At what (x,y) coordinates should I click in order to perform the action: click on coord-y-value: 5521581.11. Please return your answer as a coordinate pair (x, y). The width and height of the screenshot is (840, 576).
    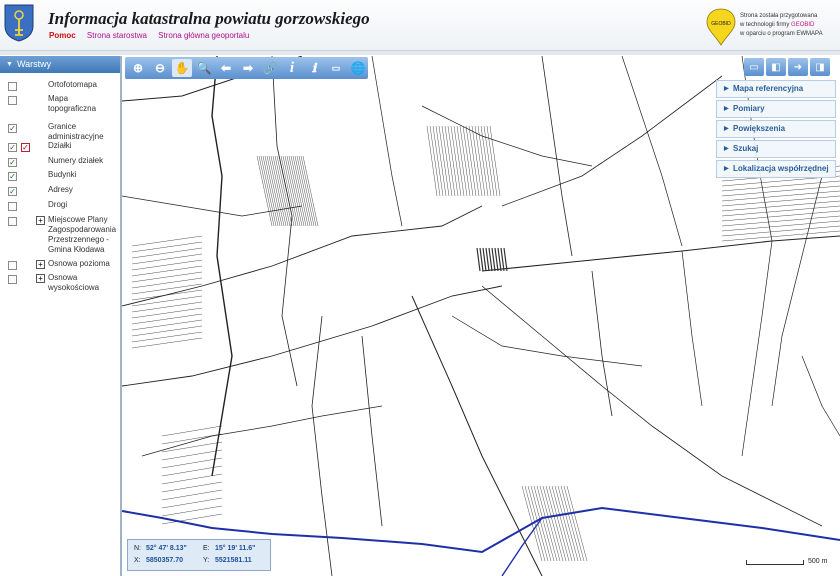
    Looking at the image, I should click on (233, 560).